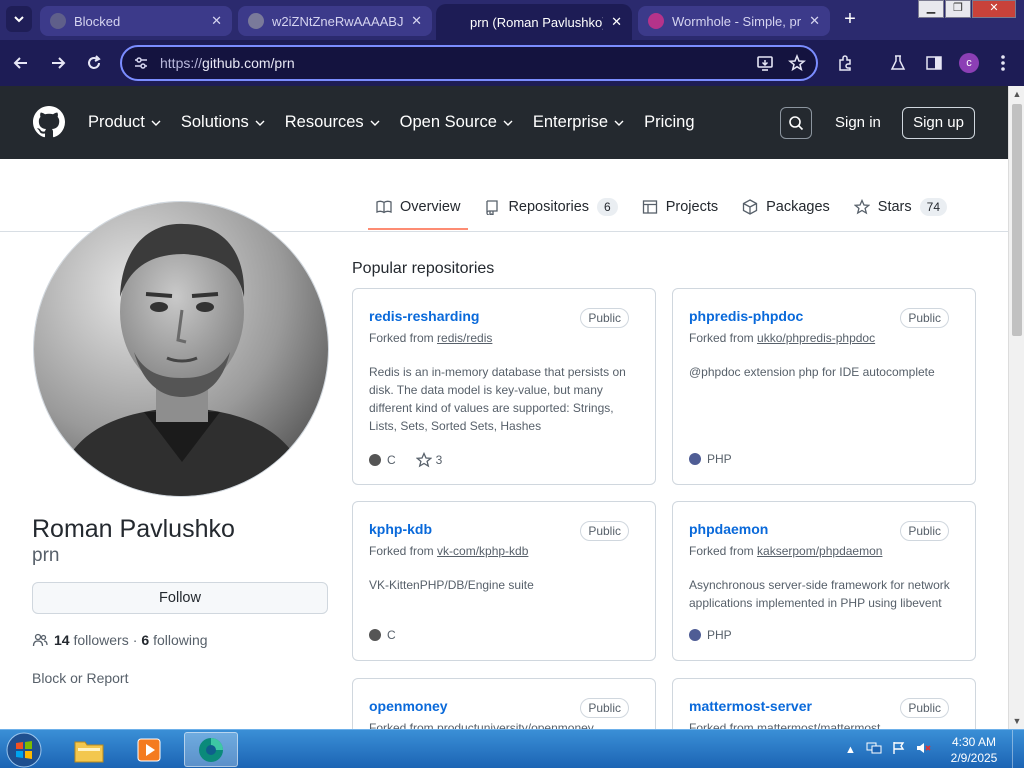 The width and height of the screenshot is (1024, 769). I want to click on scroll-up-arrow-icon: ▲, so click(1016, 94).